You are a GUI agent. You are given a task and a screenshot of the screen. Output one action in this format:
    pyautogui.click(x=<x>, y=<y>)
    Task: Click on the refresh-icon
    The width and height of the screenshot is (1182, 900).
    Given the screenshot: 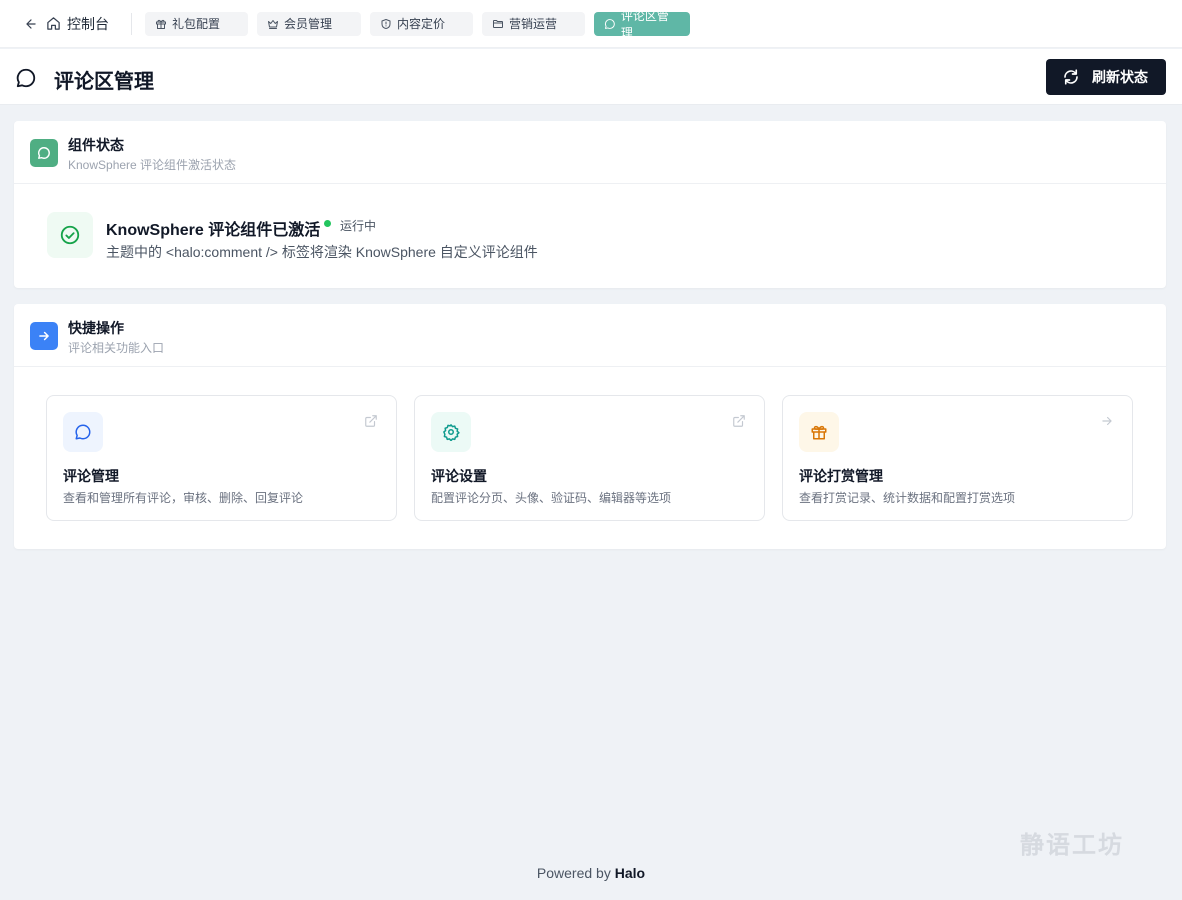 What is the action you would take?
    pyautogui.click(x=1071, y=77)
    